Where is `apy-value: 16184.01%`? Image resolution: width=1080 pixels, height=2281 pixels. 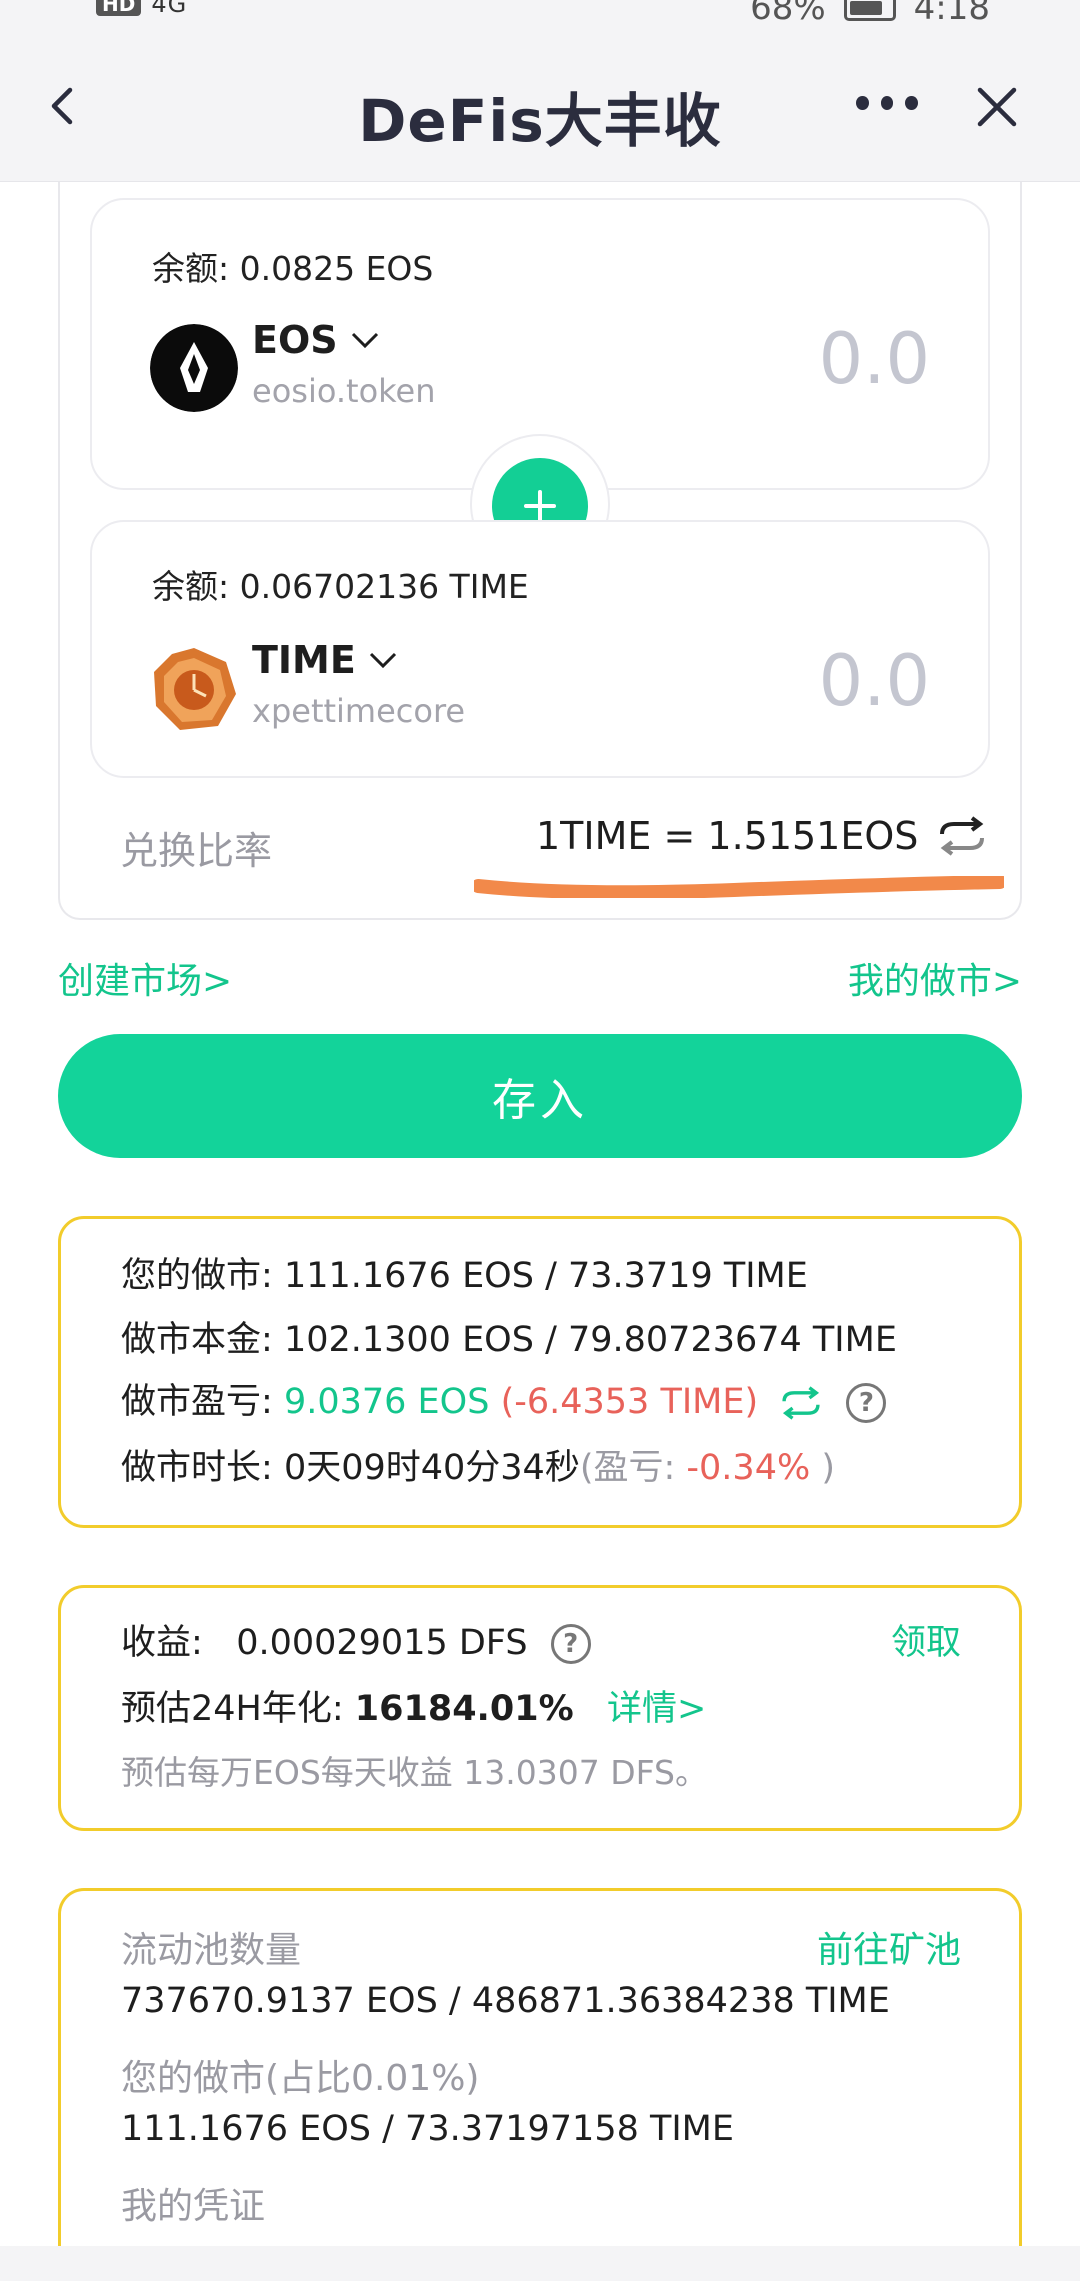 apy-value: 16184.01% is located at coordinates (464, 1709).